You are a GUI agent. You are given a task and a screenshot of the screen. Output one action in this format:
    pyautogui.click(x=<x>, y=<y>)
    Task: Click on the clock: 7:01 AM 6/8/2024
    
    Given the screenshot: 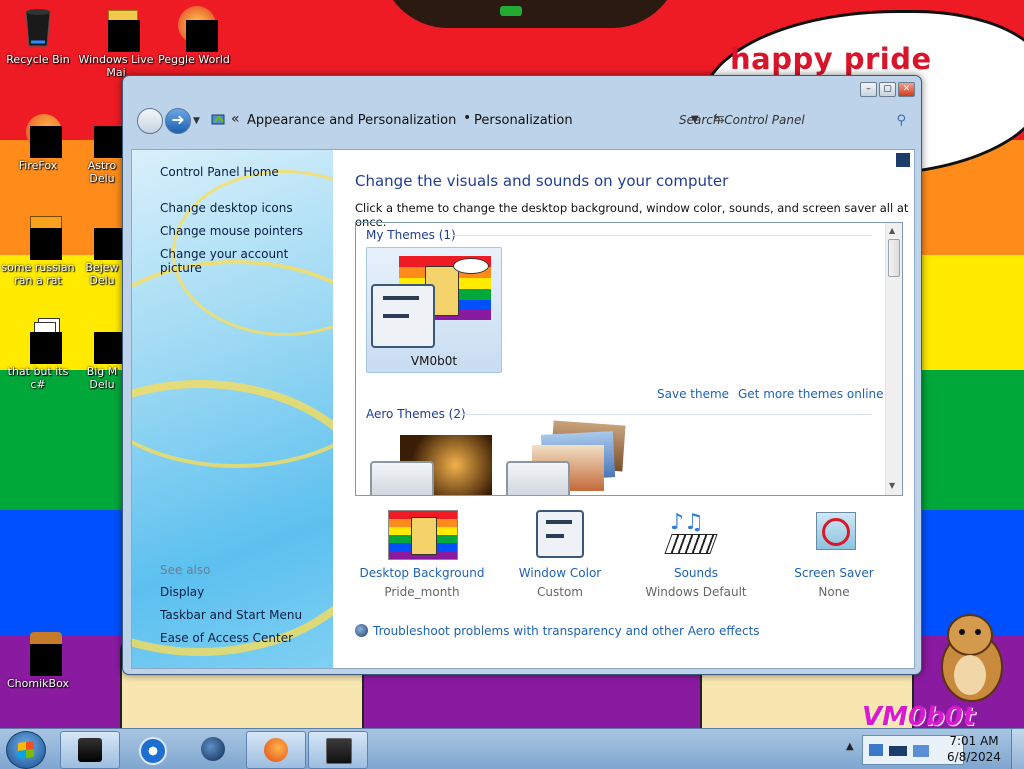 What is the action you would take?
    pyautogui.click(x=974, y=749)
    